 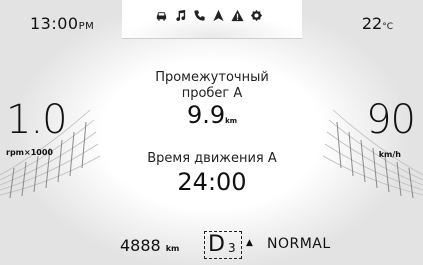 I want to click on navigation-arrow-icon, so click(x=218, y=16).